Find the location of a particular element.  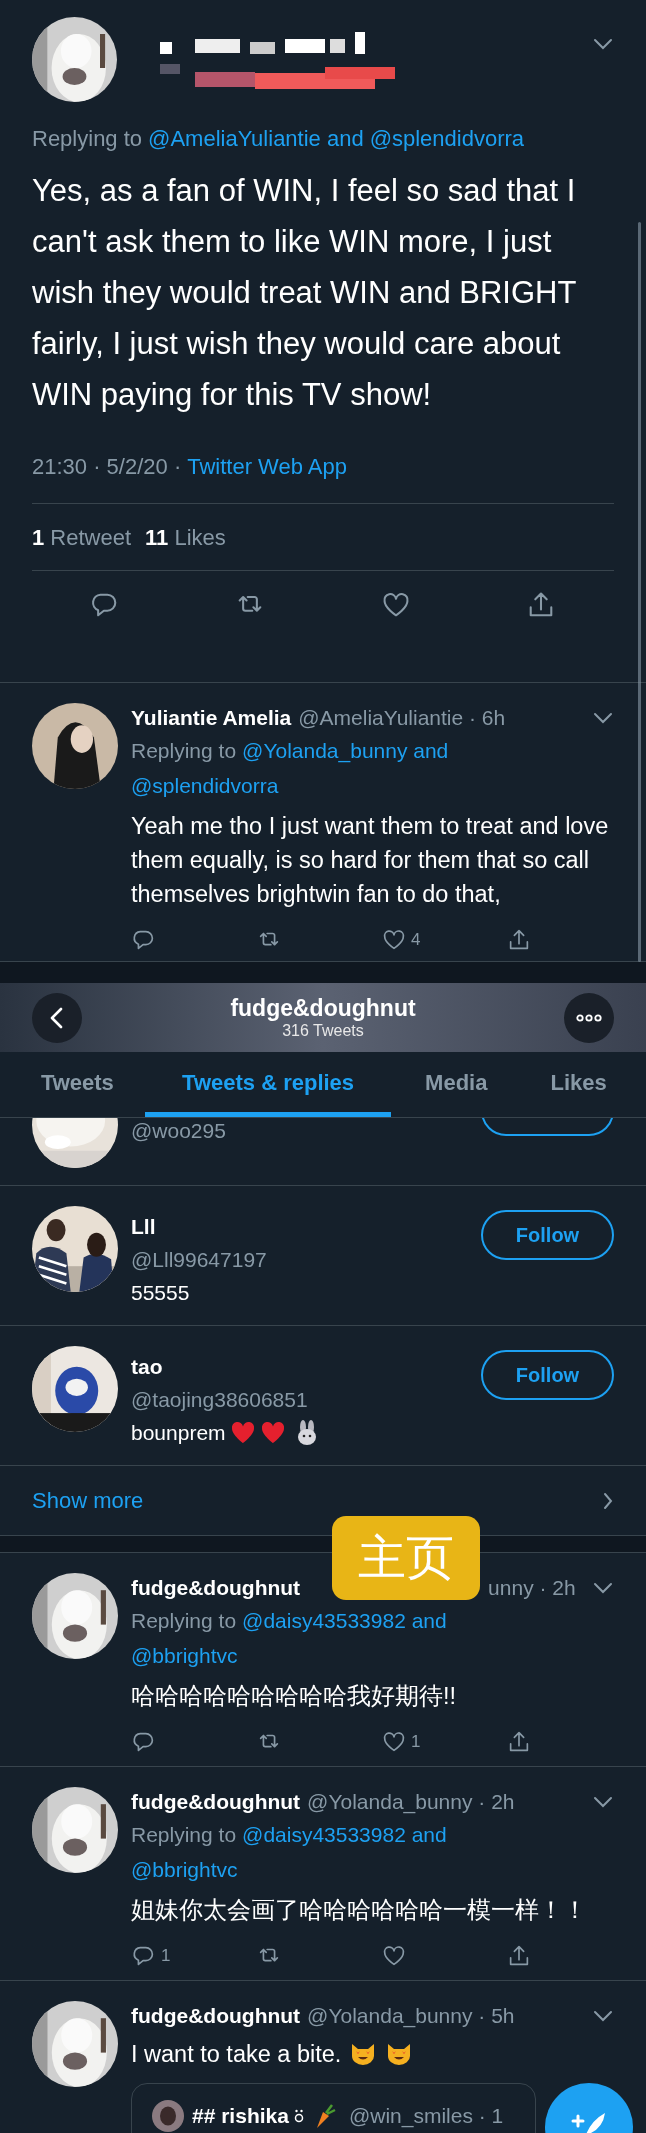

tweet-text: I want to take a bite. is located at coordinates (236, 2054).